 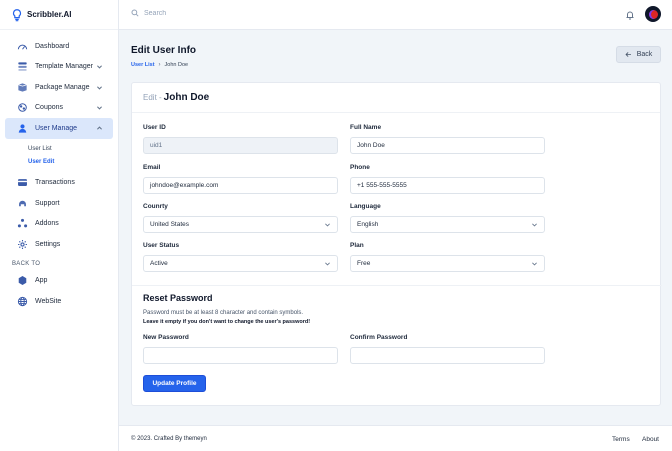 I want to click on sidebar-item-label: Template Manager, so click(x=64, y=67).